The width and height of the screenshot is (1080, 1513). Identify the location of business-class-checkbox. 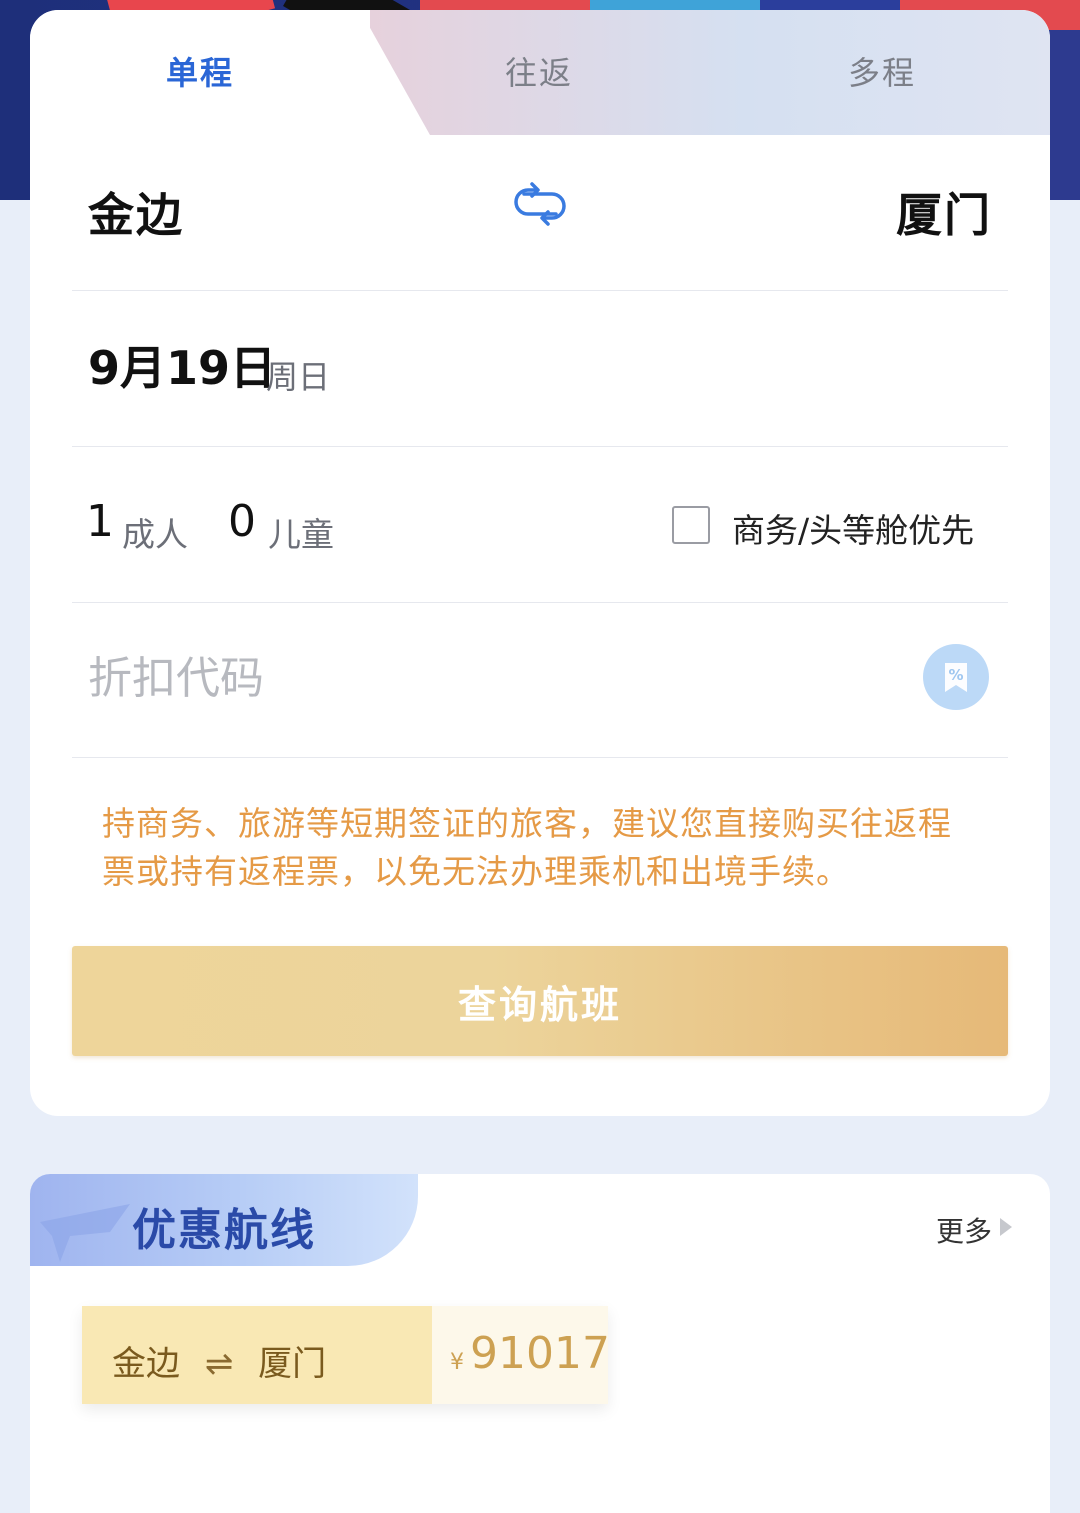
(691, 525).